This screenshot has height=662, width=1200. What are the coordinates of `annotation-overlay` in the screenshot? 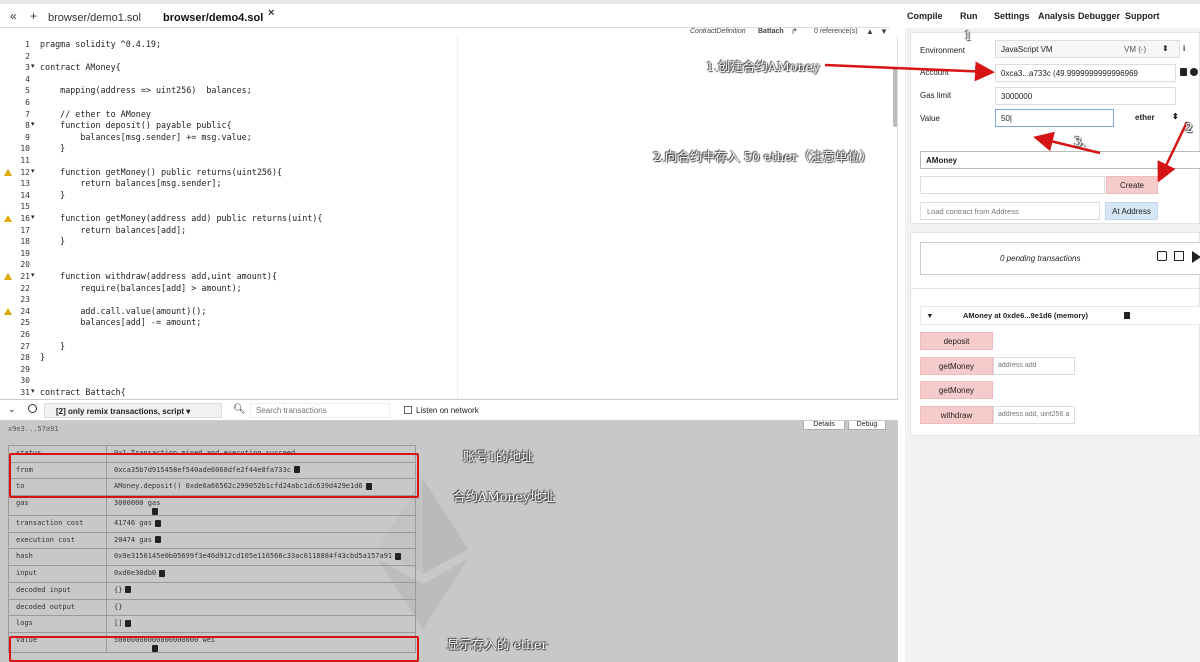 It's located at (1006, 122).